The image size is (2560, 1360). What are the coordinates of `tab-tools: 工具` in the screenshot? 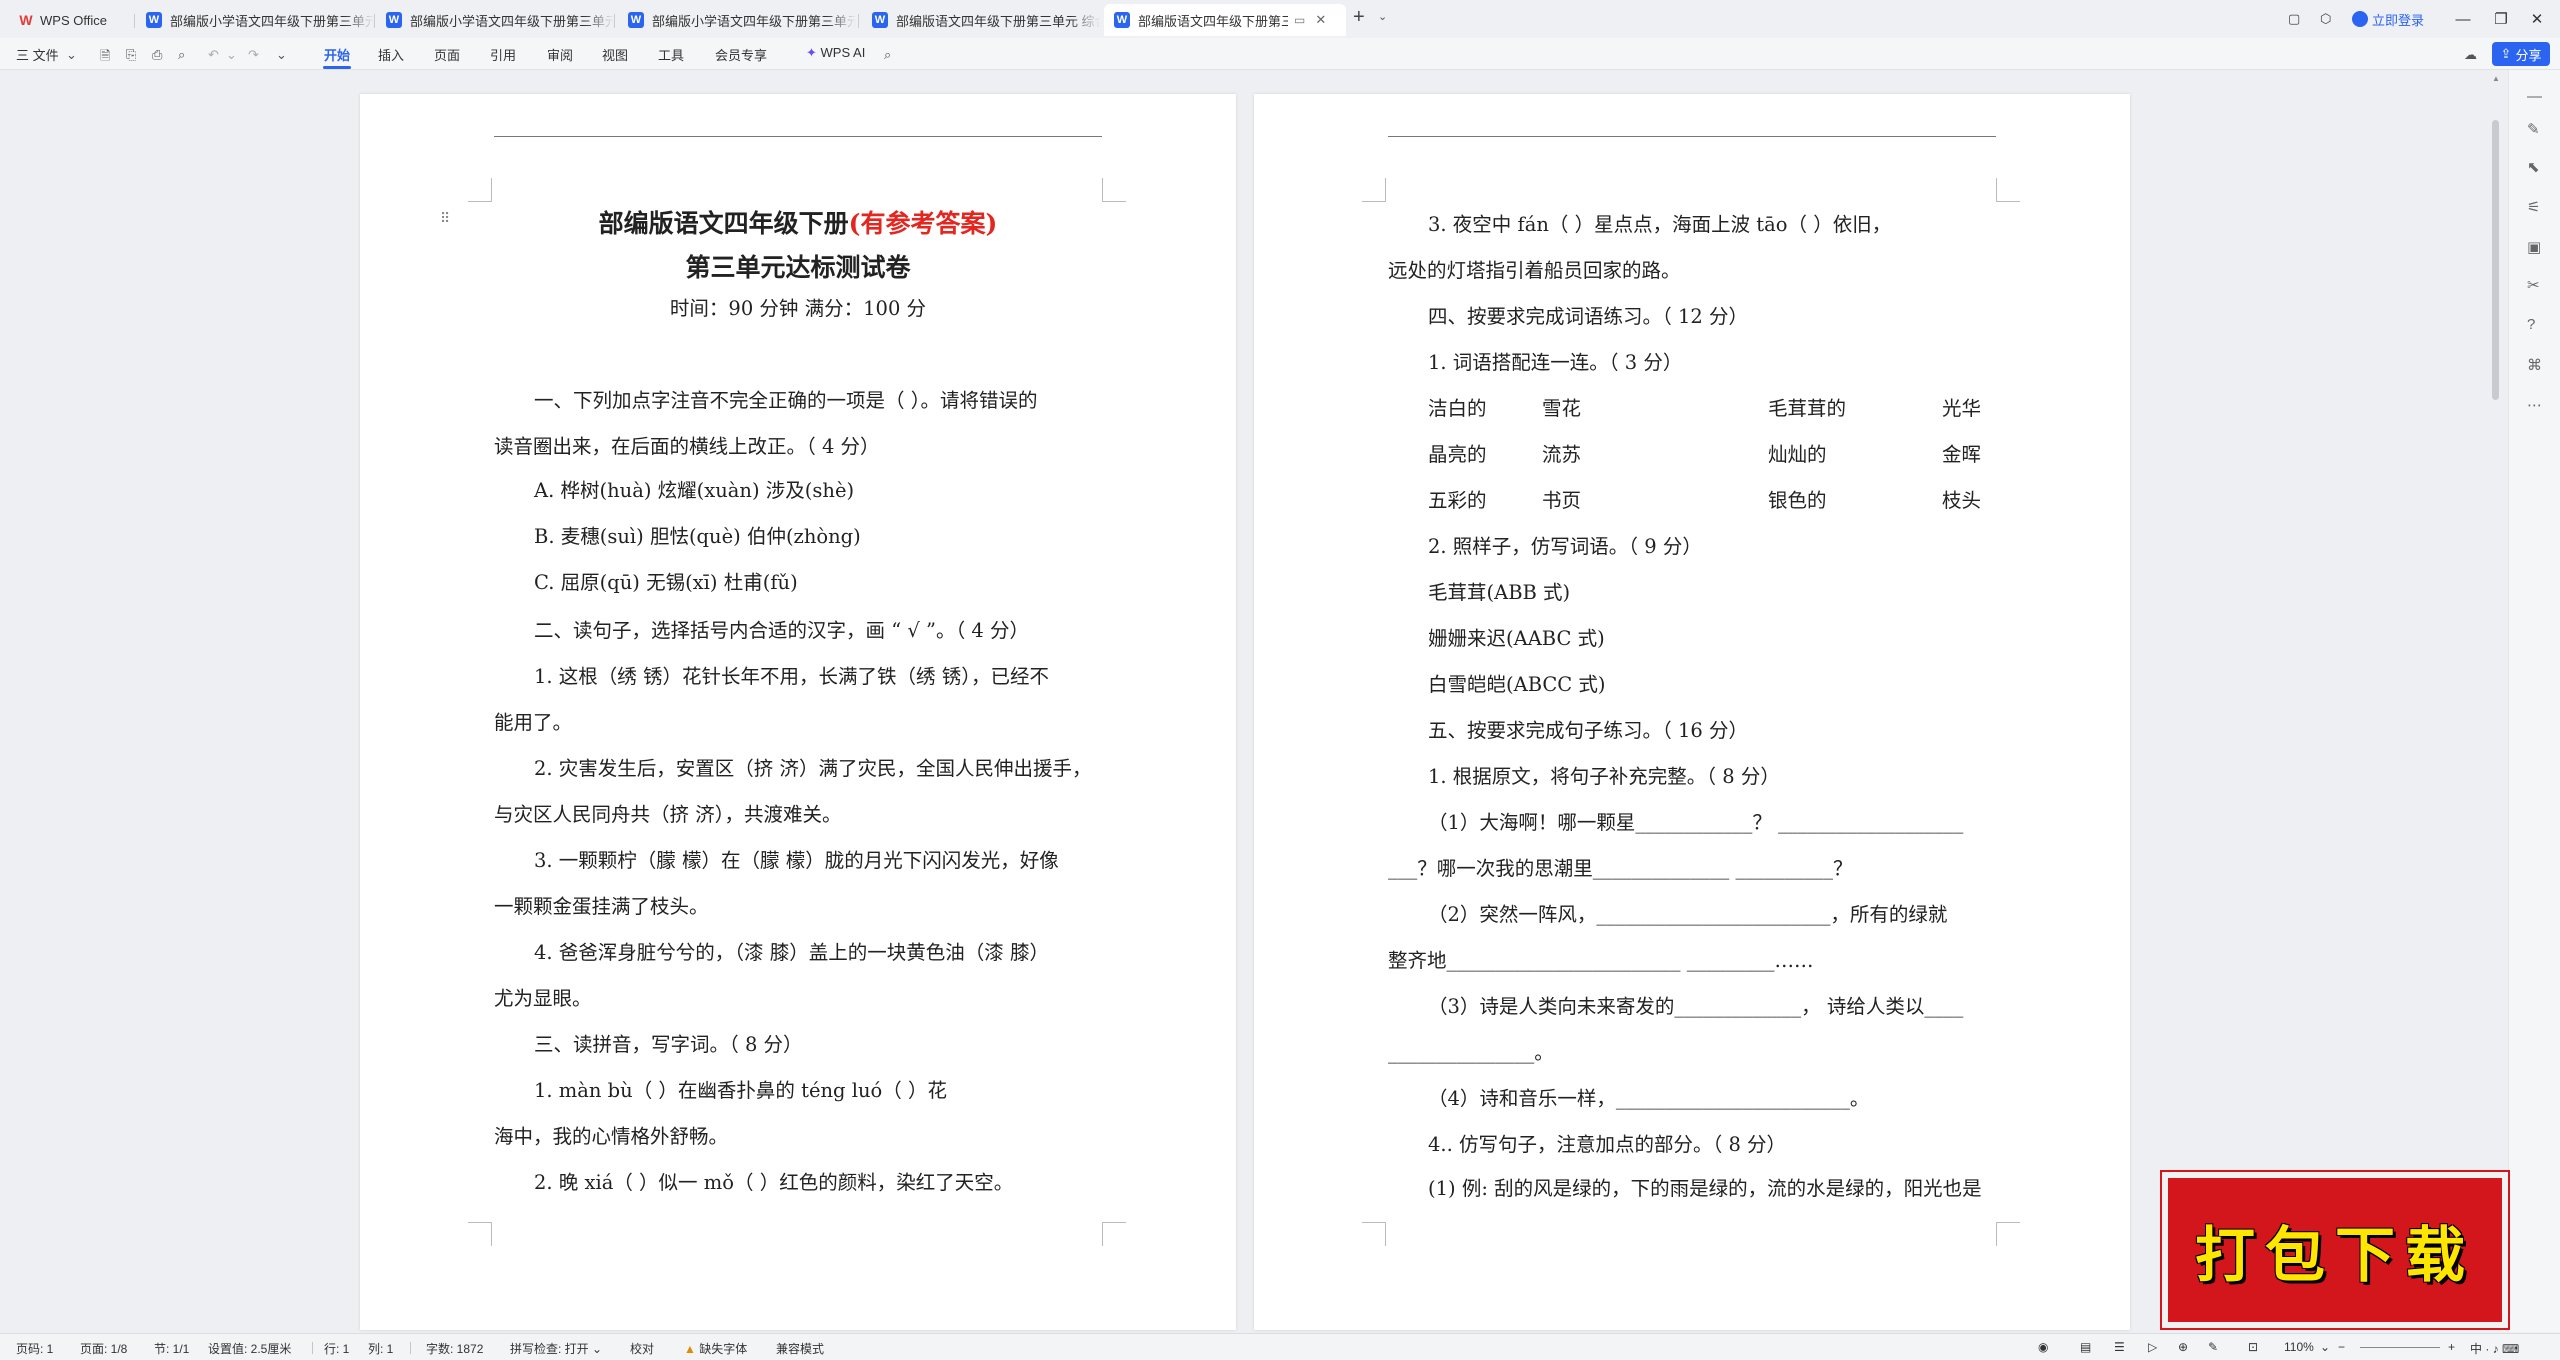 It's located at (671, 54).